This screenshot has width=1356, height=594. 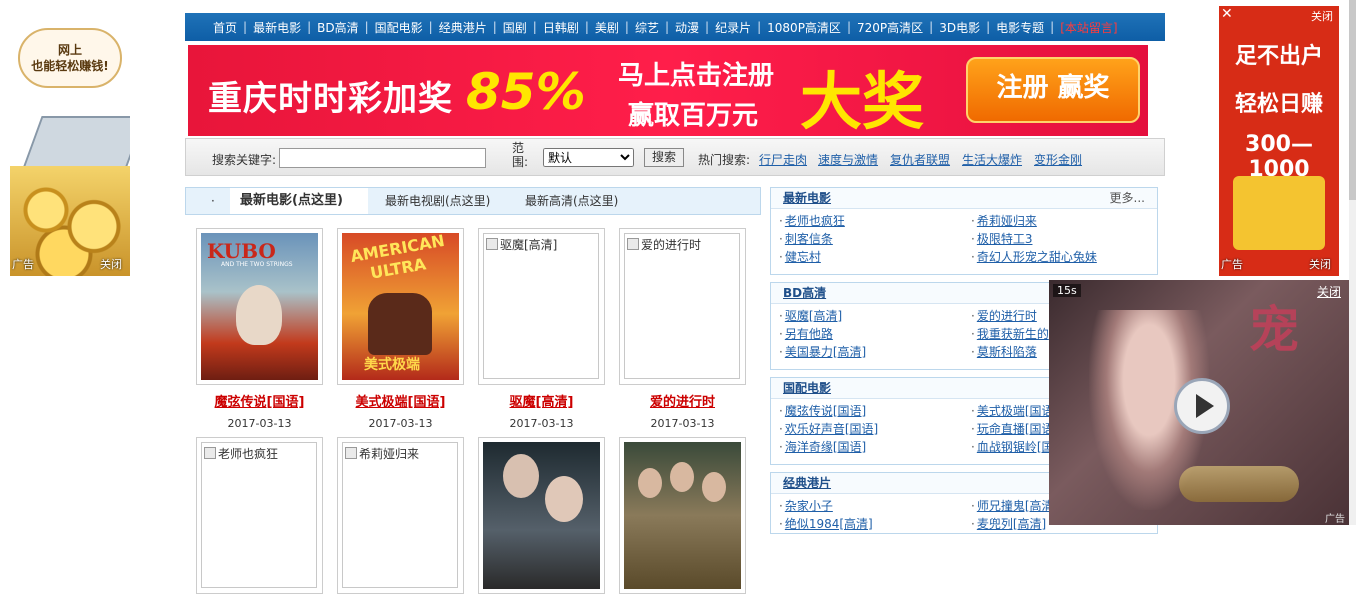 I want to click on list-item-link: 师兄撞鬼[高清], so click(x=1017, y=506).